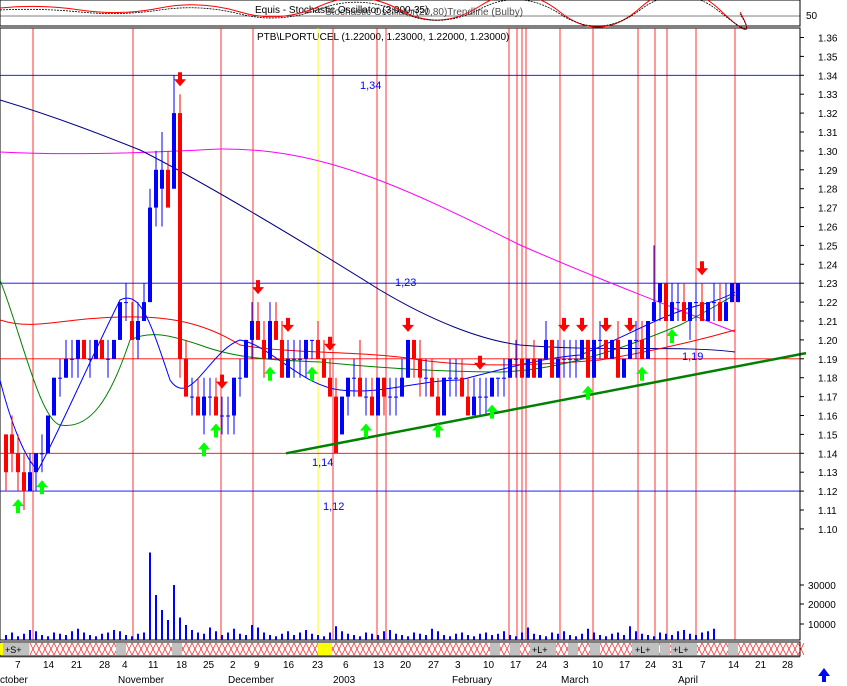 This screenshot has height=686, width=847. What do you see at coordinates (406, 665) in the screenshot?
I see `x-day-label: 20` at bounding box center [406, 665].